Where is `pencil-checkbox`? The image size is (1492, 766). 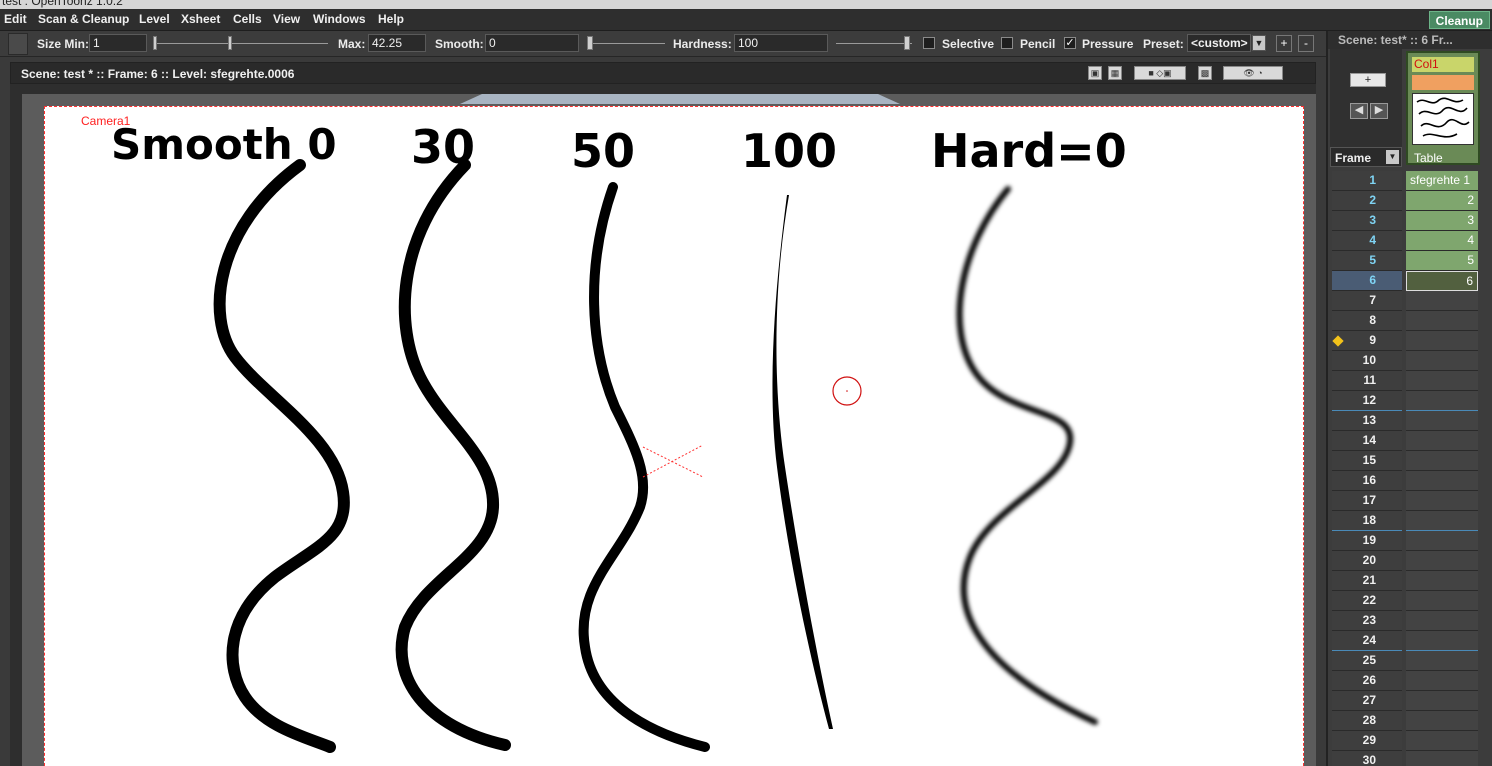
pencil-checkbox is located at coordinates (1007, 43).